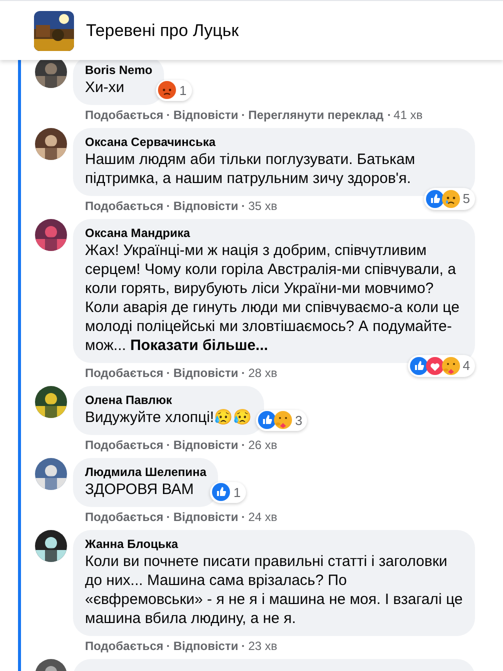  Describe the element at coordinates (282, 420) in the screenshot. I see `reaction-badge: 3` at that location.